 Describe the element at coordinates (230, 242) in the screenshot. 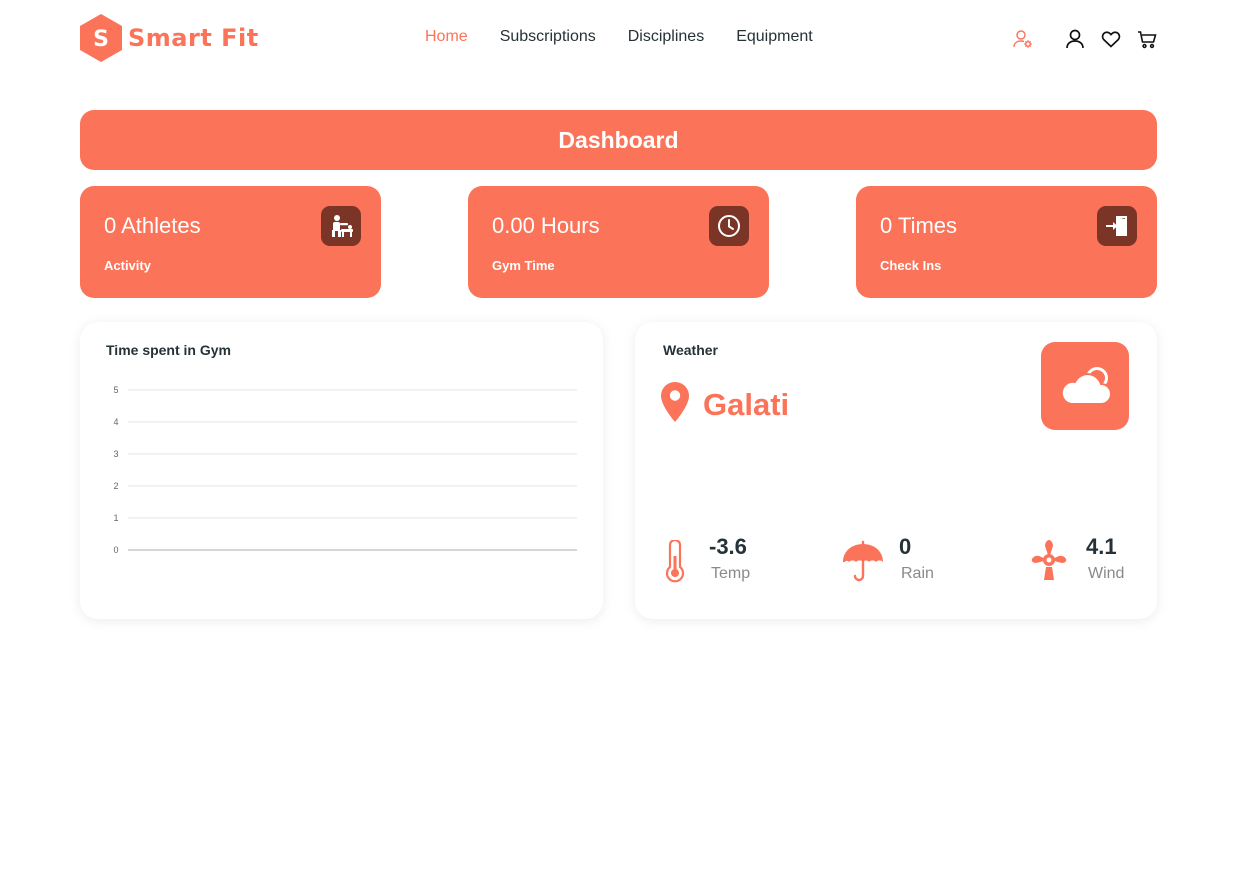

I see `stat-card-activity: 0 Athletes Activity` at that location.